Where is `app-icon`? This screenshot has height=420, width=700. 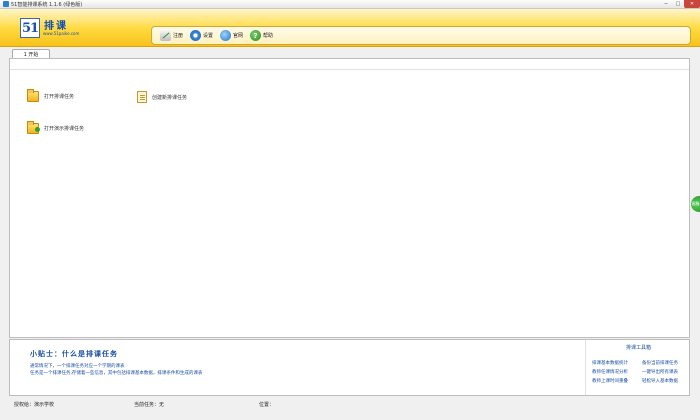
app-icon is located at coordinates (6, 4).